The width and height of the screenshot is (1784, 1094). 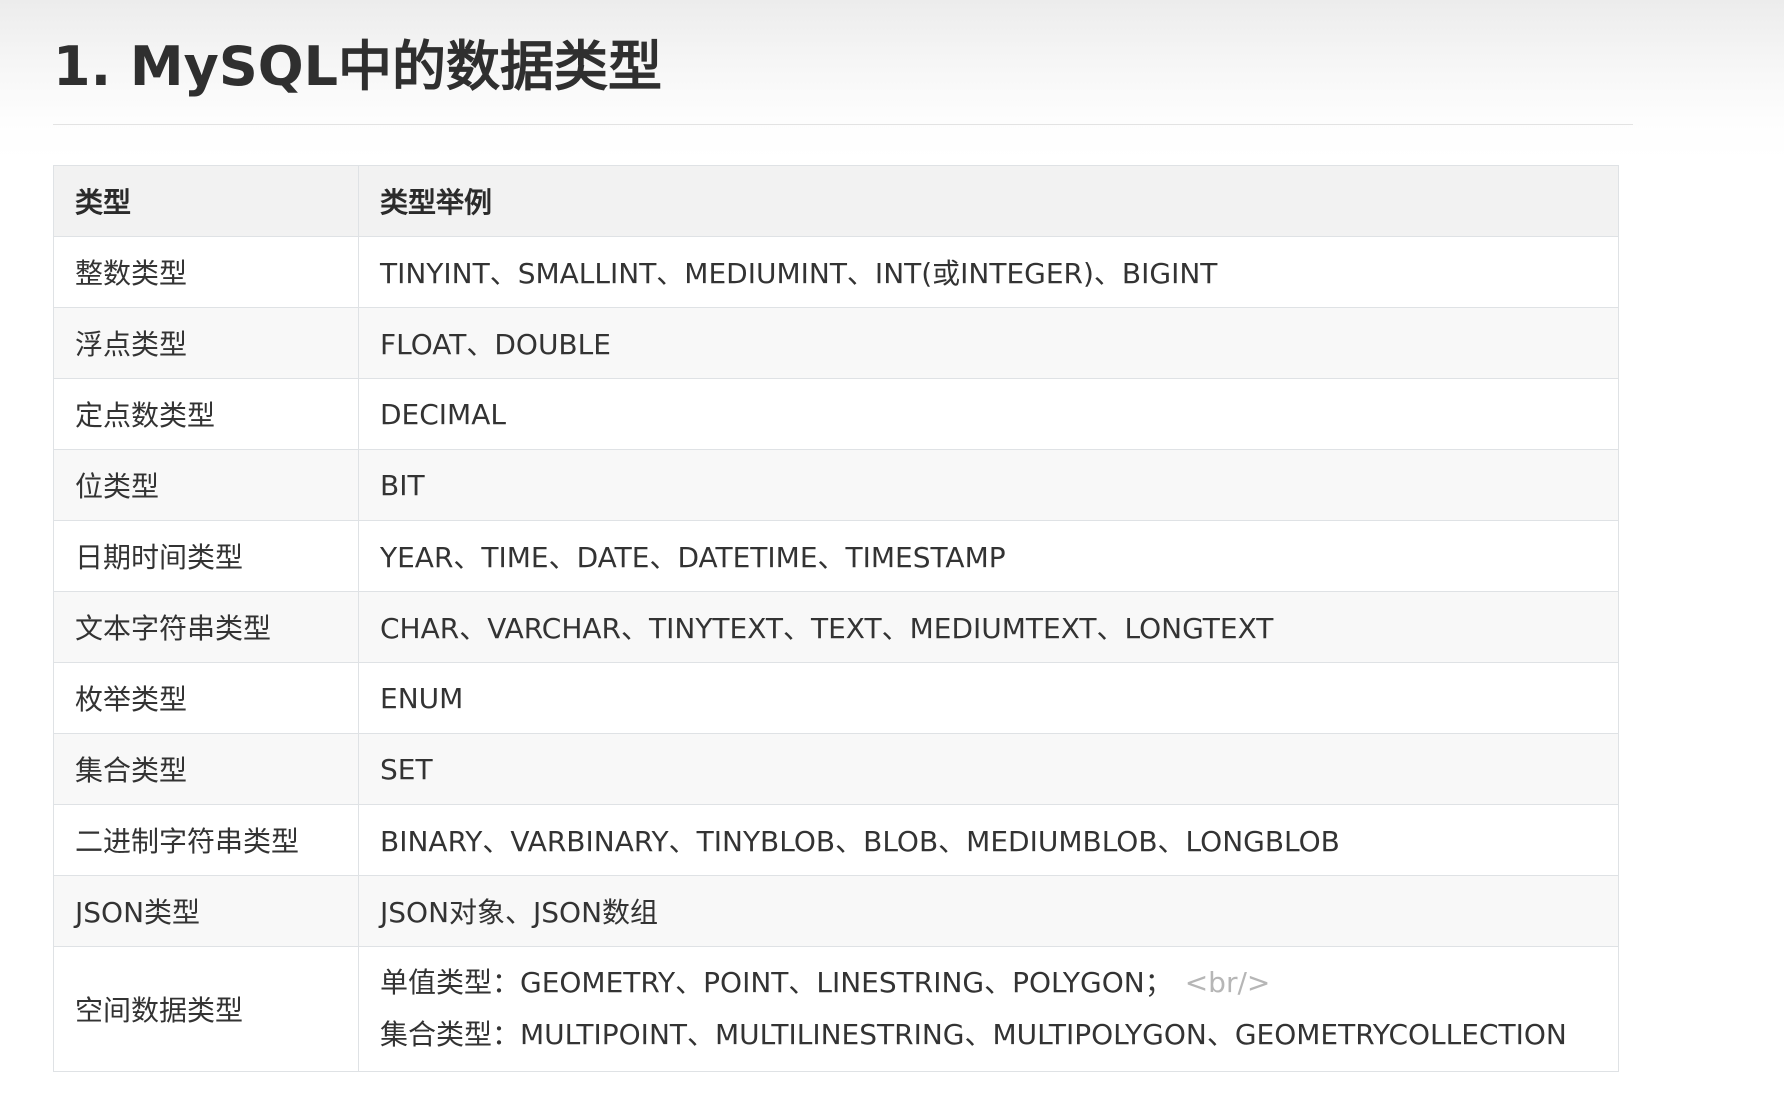 I want to click on table-row: 定点数类型 DECIMAL, so click(x=836, y=414).